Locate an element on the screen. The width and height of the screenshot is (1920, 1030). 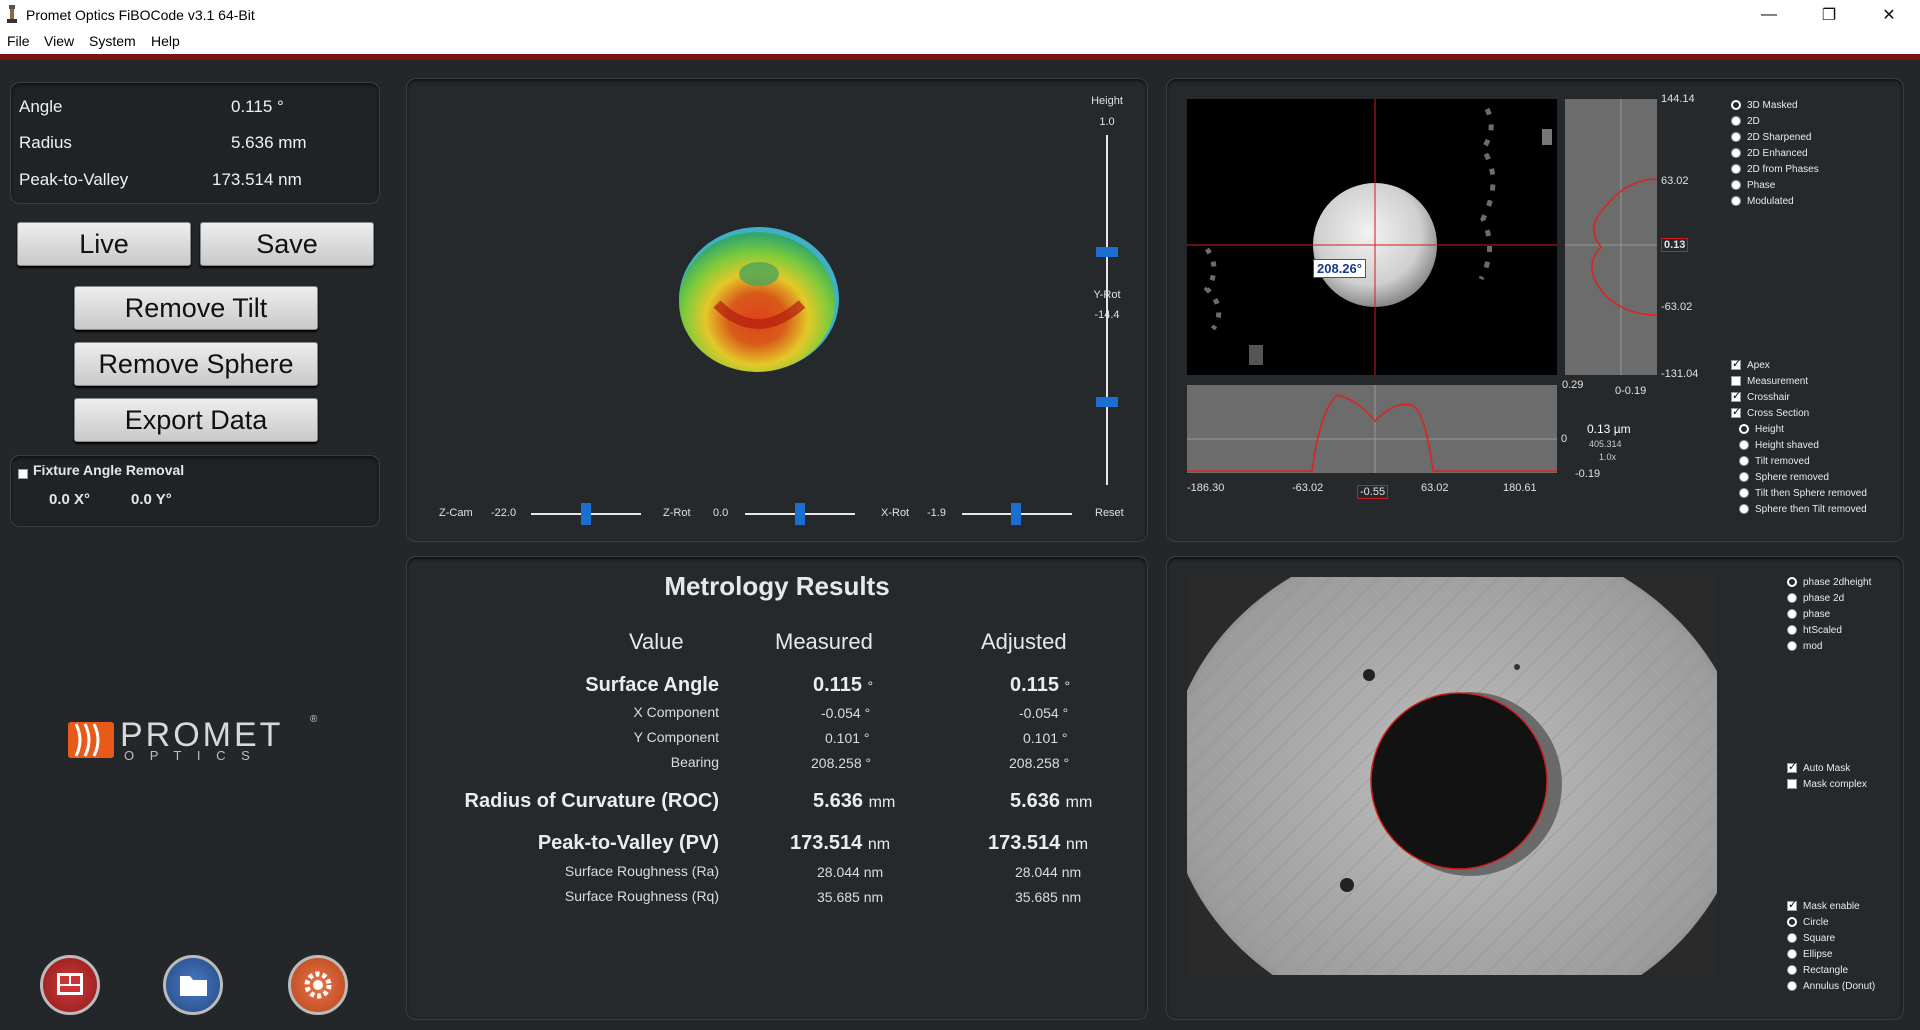
mode-2d-sharpened: 2D Sharpened is located at coordinates (1771, 137).